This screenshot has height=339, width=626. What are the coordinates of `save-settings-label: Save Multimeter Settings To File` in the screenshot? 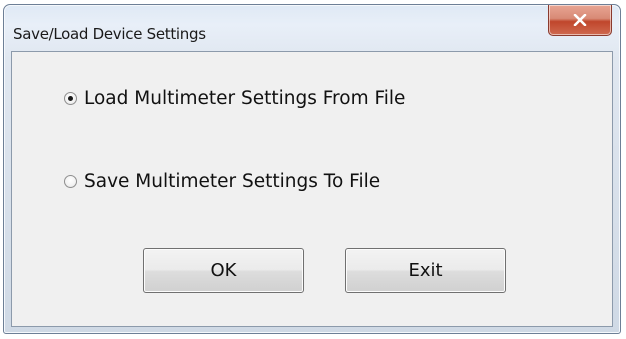 It's located at (232, 181).